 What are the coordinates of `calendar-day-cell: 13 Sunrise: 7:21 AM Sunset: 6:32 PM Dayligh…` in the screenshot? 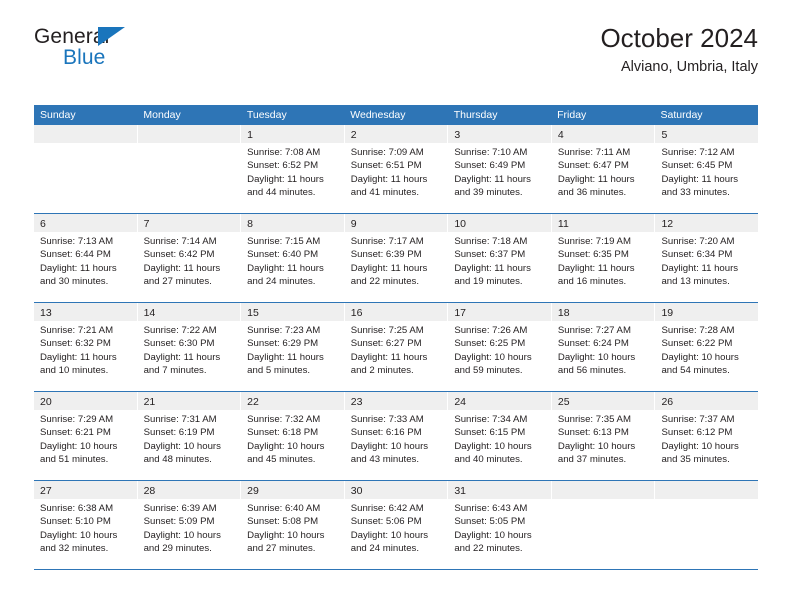 It's located at (86, 347).